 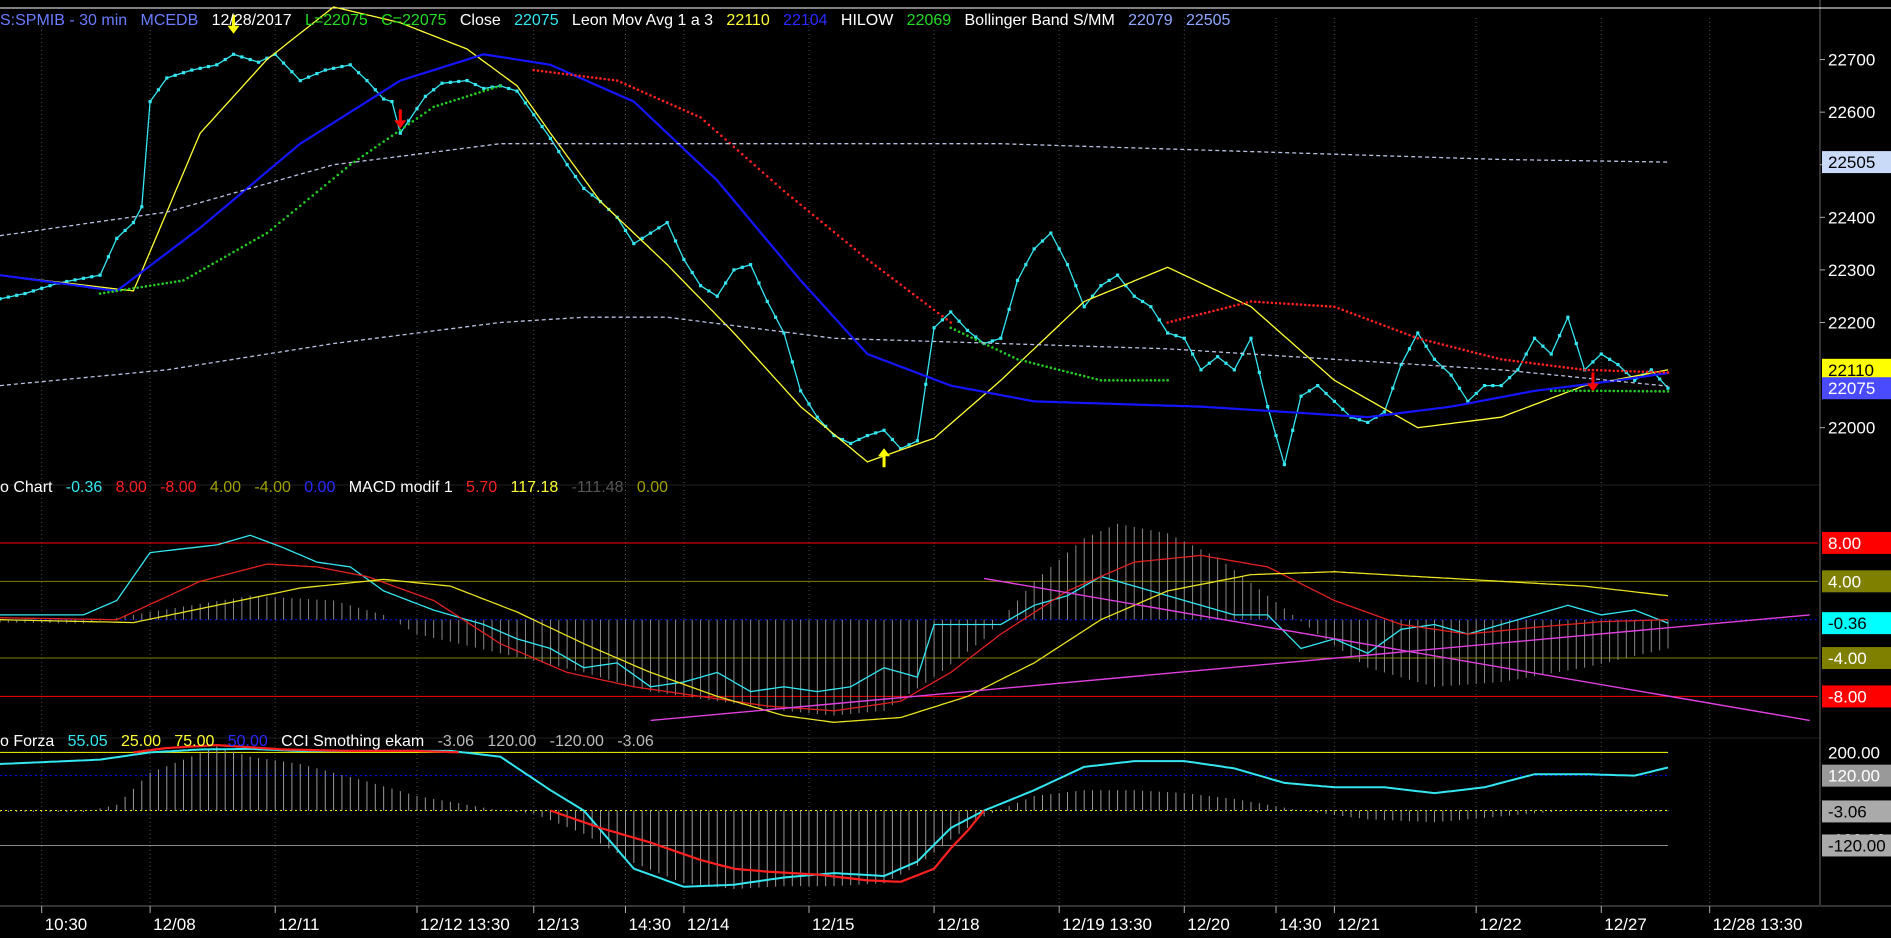 I want to click on macd-badge: -0.36, so click(x=1847, y=623).